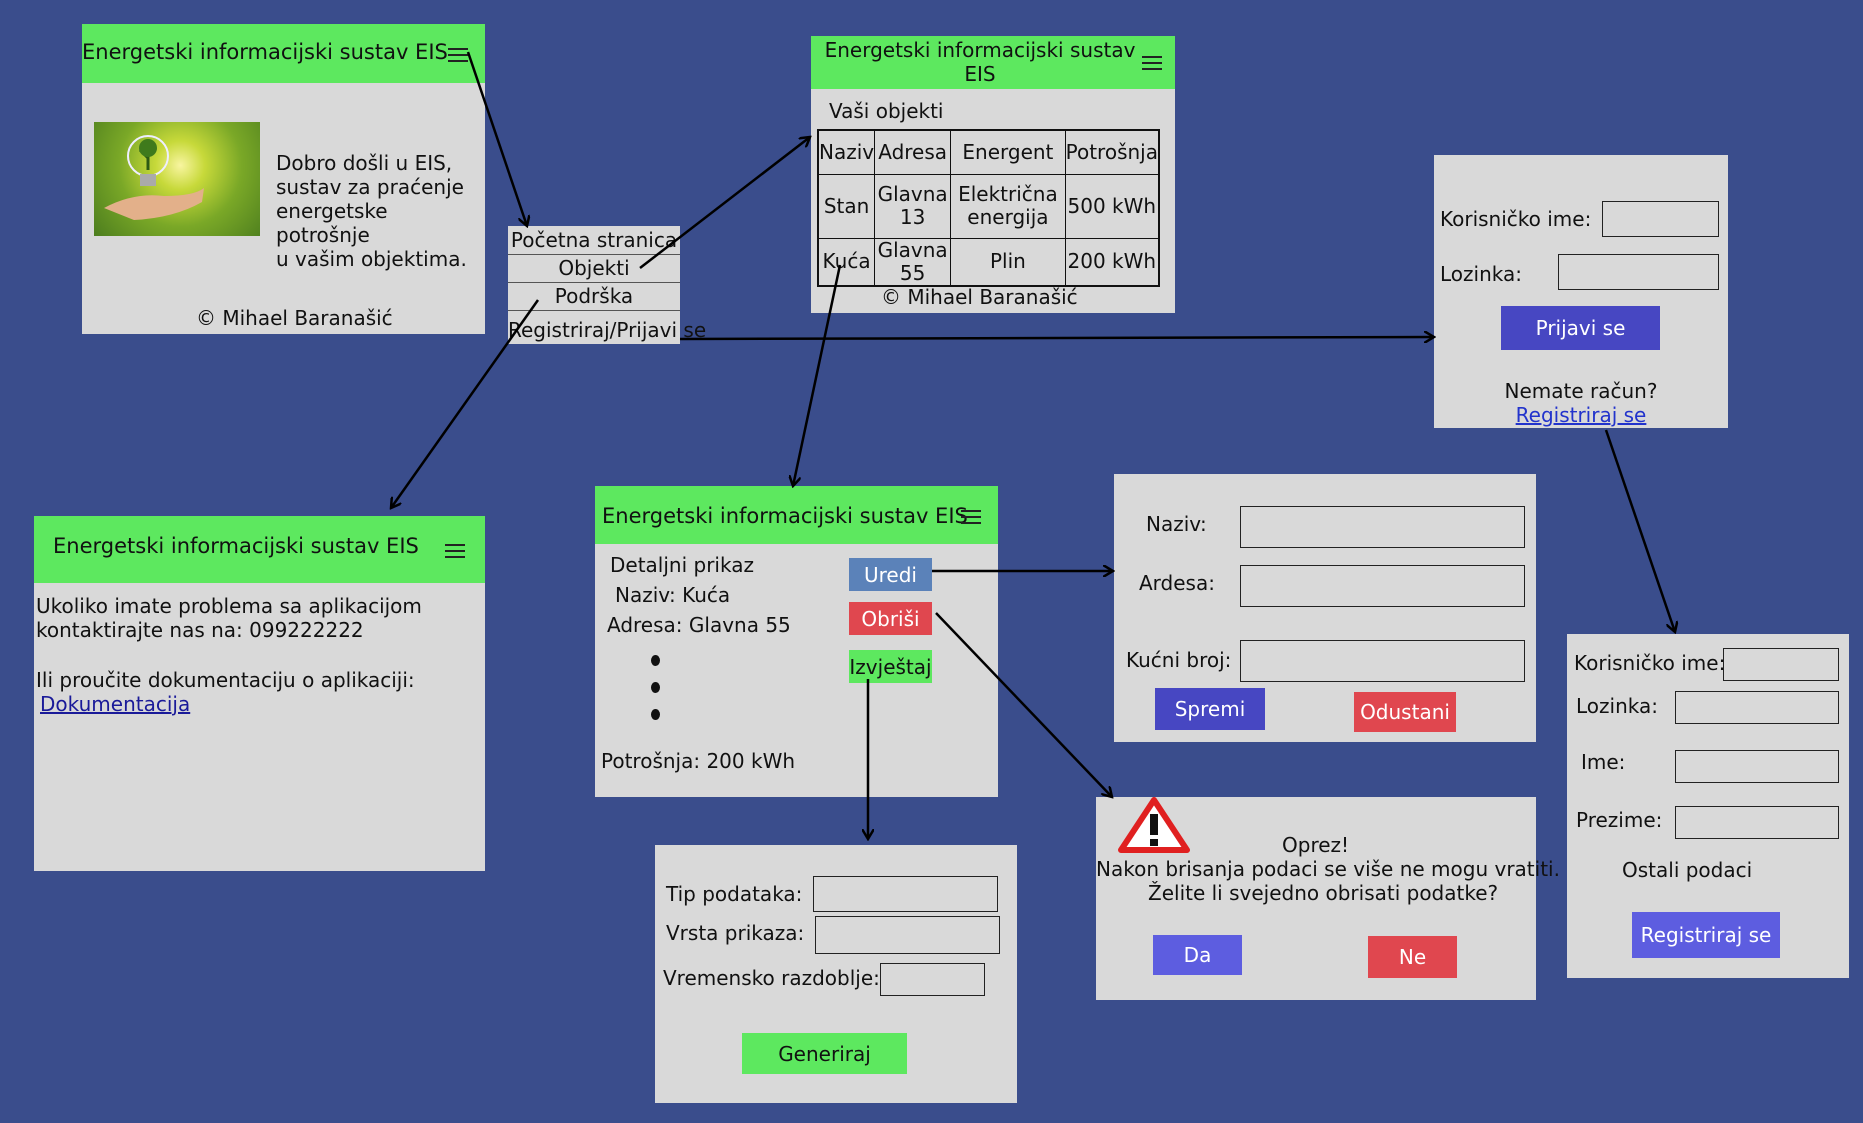 The width and height of the screenshot is (1863, 1123). What do you see at coordinates (607, 330) in the screenshot?
I see `nav-item-login-register: Registriraj/Prijavi se` at bounding box center [607, 330].